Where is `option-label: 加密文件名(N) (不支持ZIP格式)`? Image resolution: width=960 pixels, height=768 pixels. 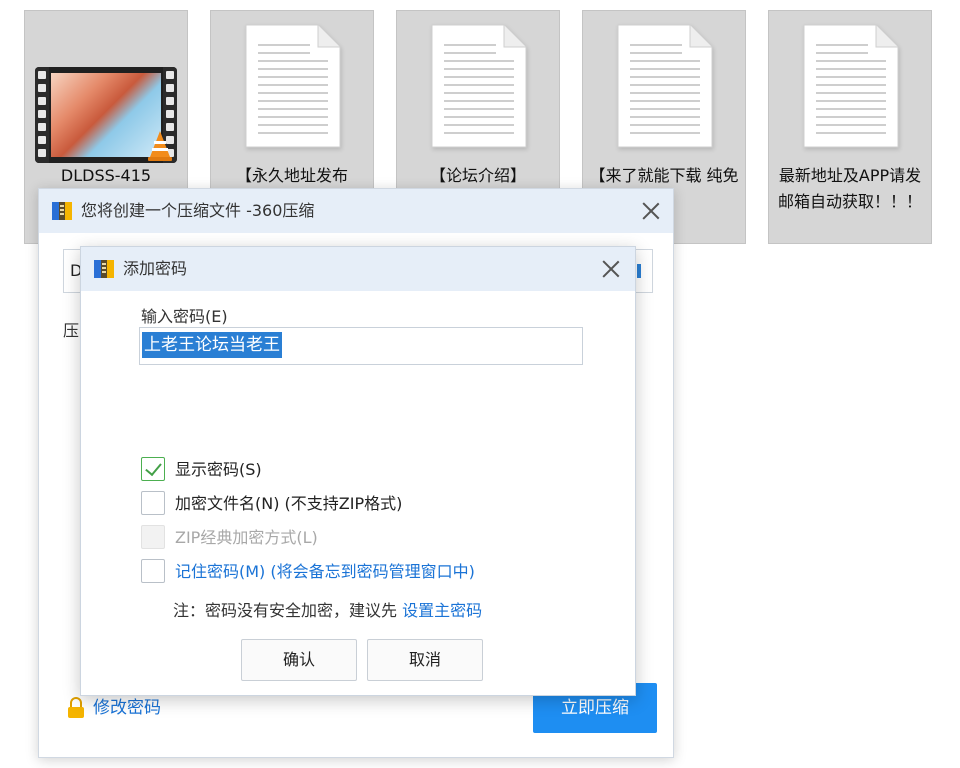 option-label: 加密文件名(N) (不支持ZIP格式) is located at coordinates (289, 503).